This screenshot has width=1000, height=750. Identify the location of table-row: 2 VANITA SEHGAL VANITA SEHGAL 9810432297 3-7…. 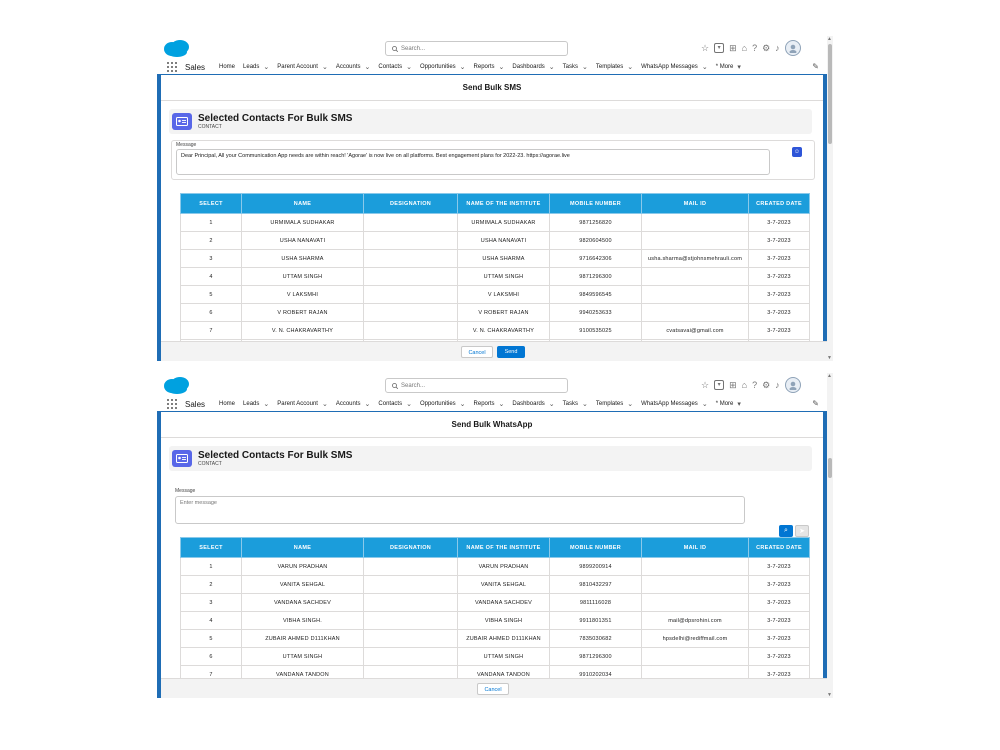
(495, 584).